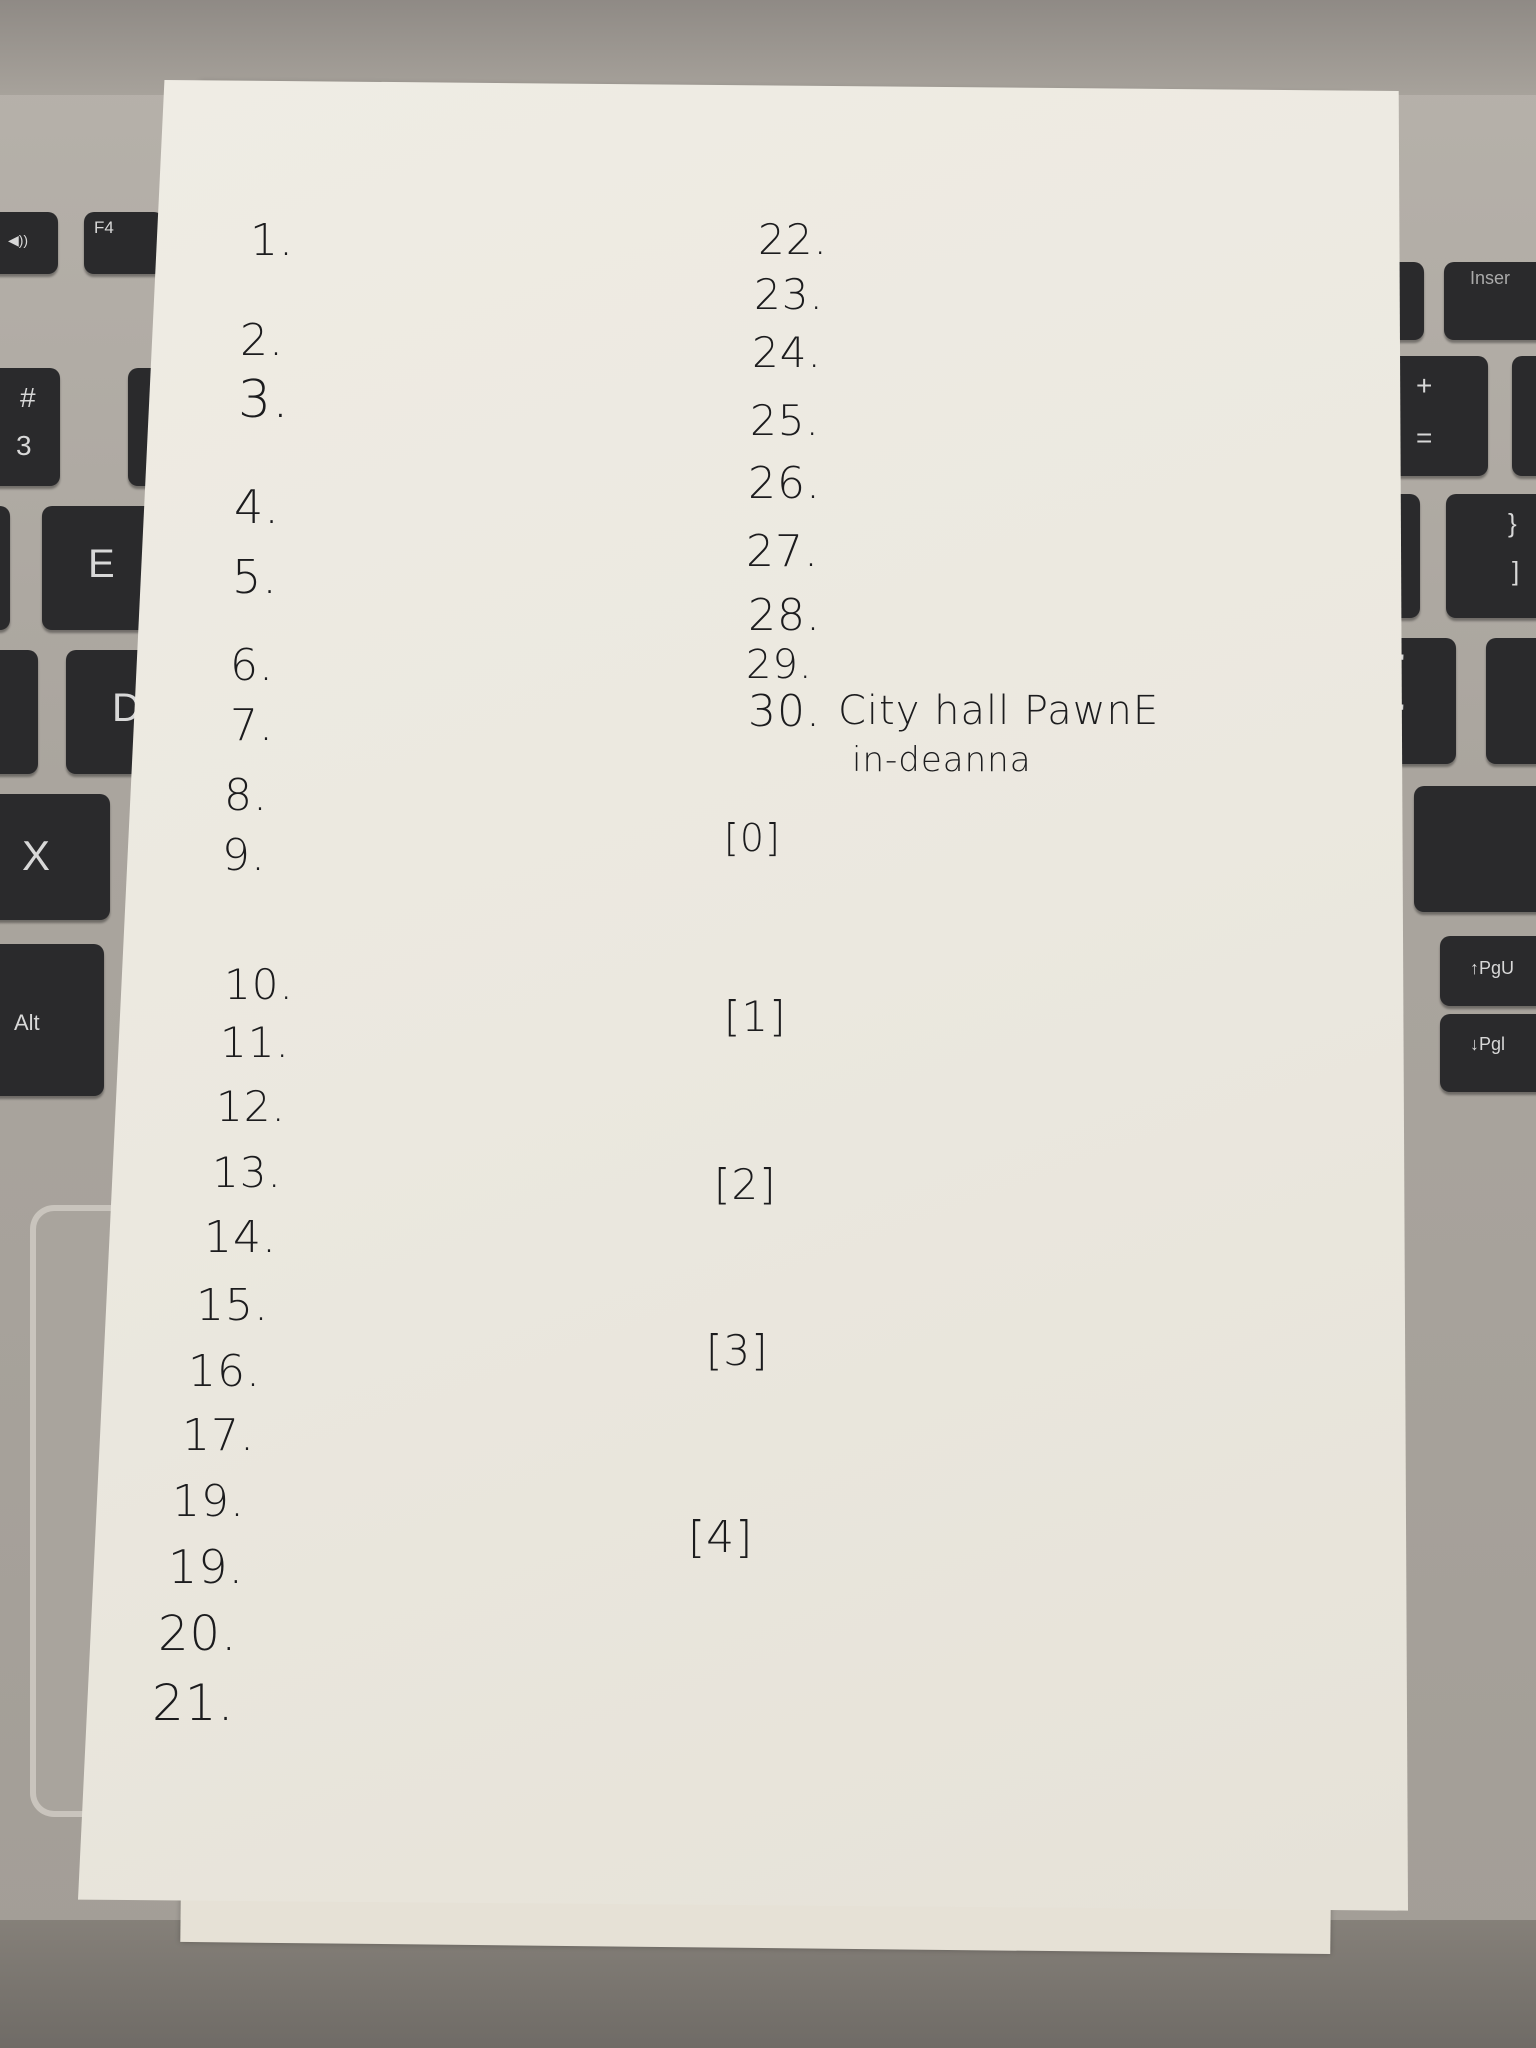  I want to click on list-number: 21., so click(193, 1703).